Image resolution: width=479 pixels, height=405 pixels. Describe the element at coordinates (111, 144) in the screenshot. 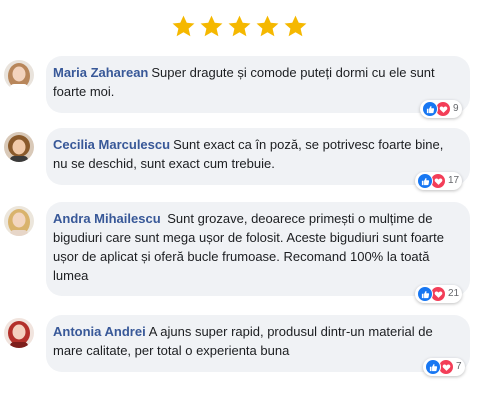

I see `comment-author: Cecilia Marculescu` at that location.